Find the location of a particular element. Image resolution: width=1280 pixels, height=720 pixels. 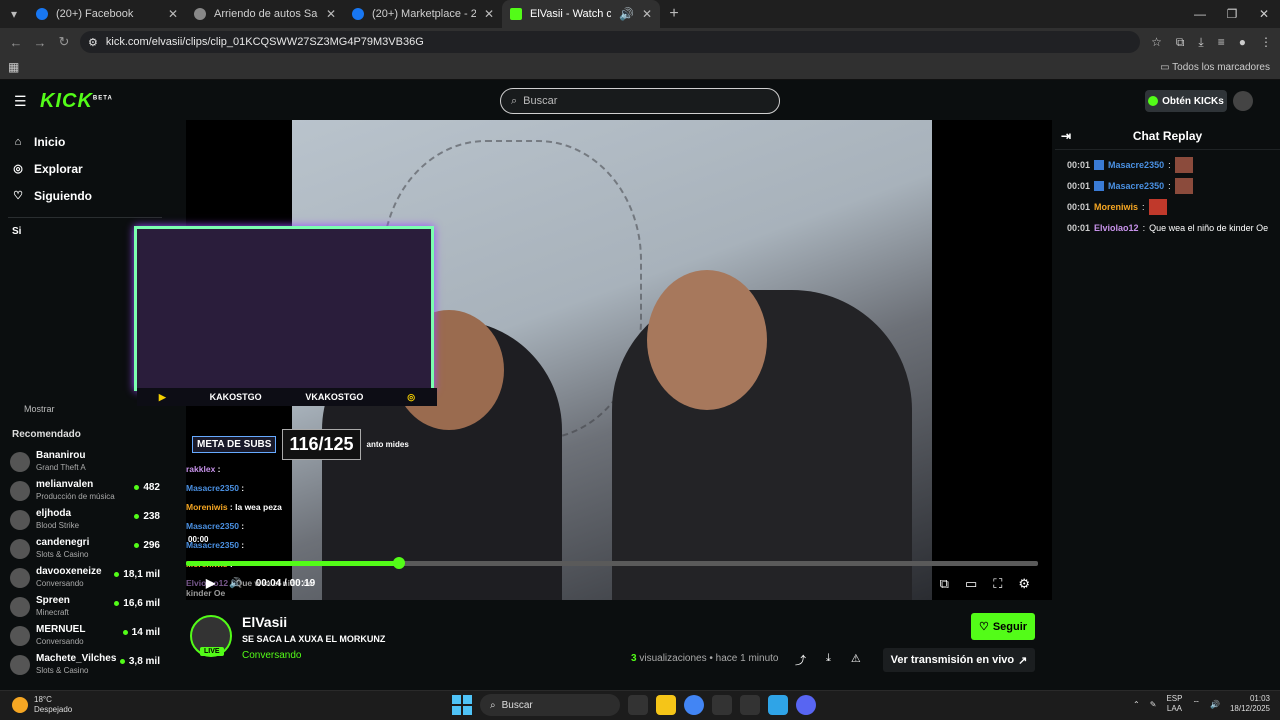

discord-icon is located at coordinates (806, 705).